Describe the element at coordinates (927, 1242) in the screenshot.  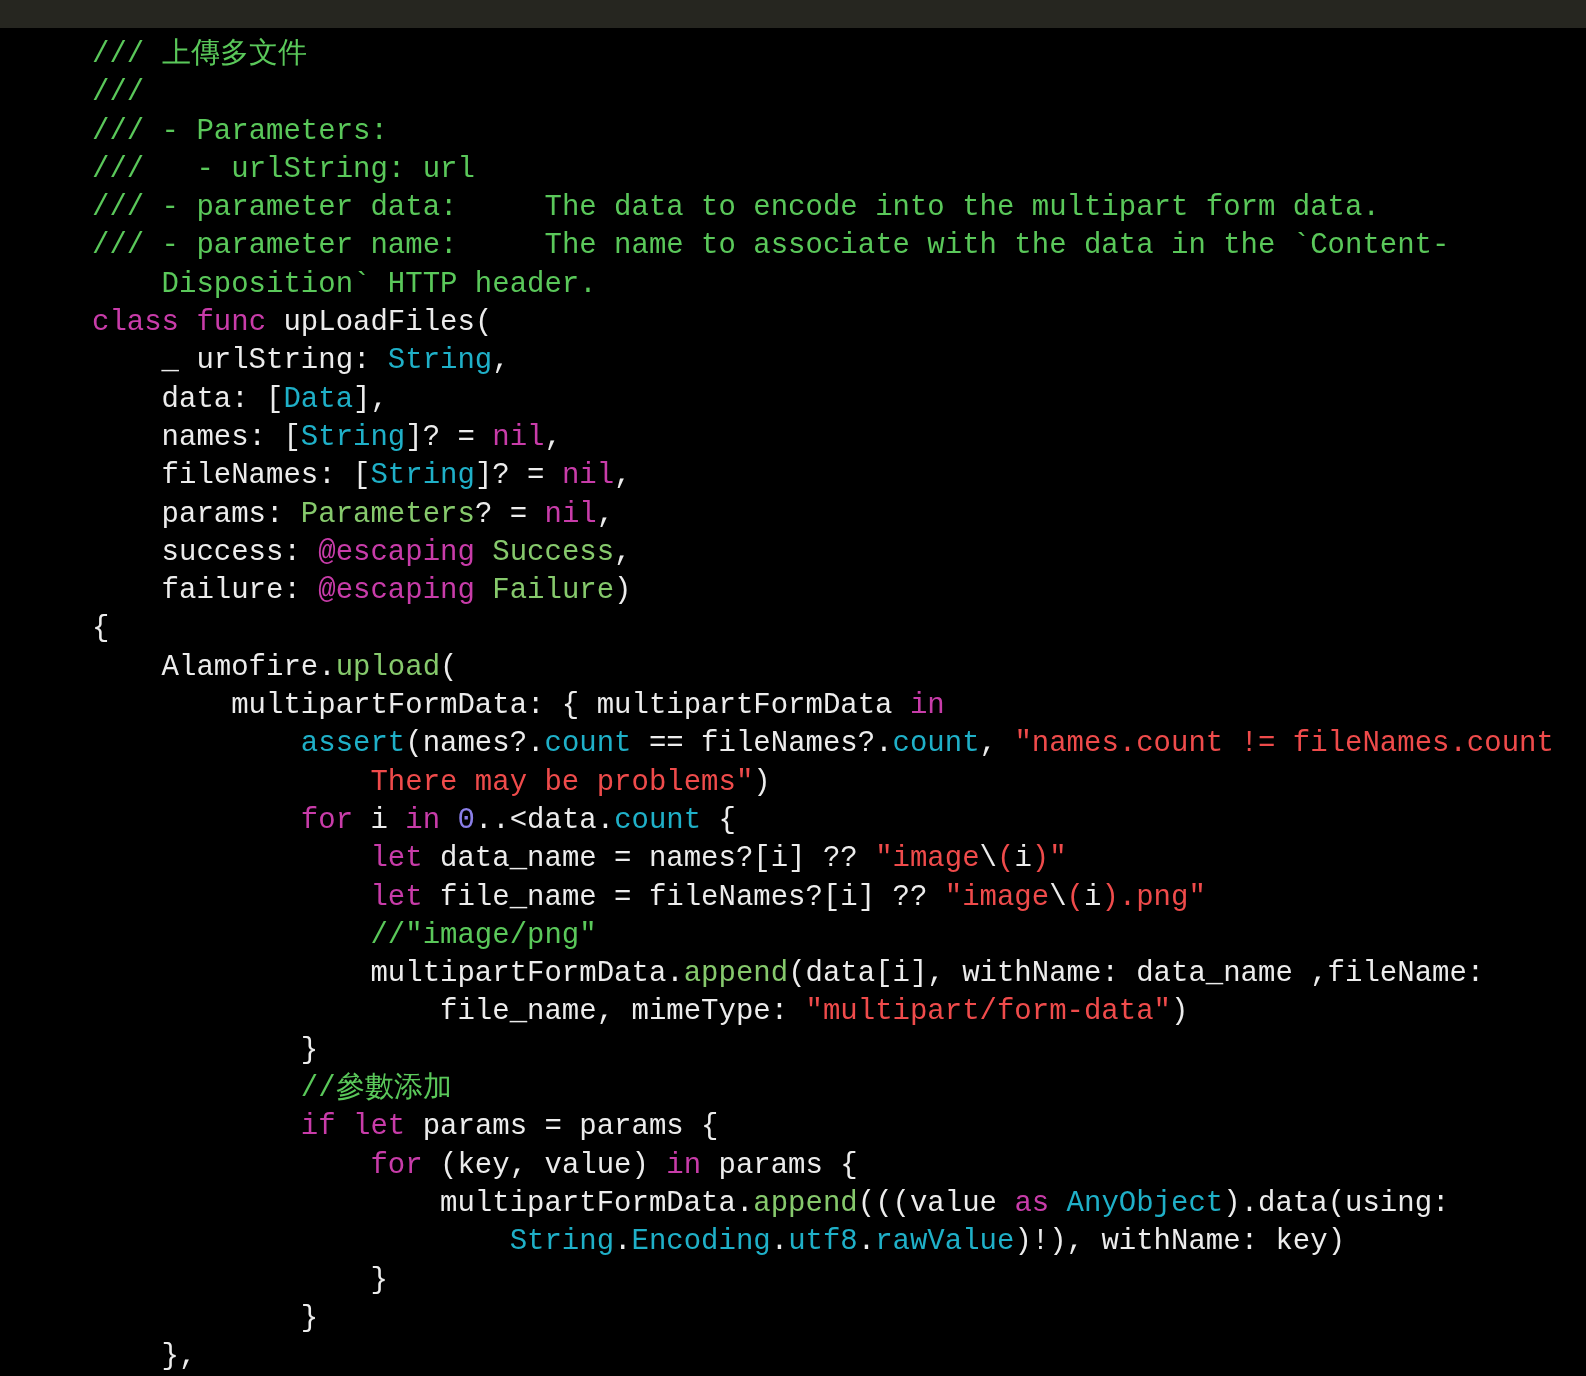
I see `code-line: String.Encoding.utf8.rawValue)!), withName: key)` at that location.